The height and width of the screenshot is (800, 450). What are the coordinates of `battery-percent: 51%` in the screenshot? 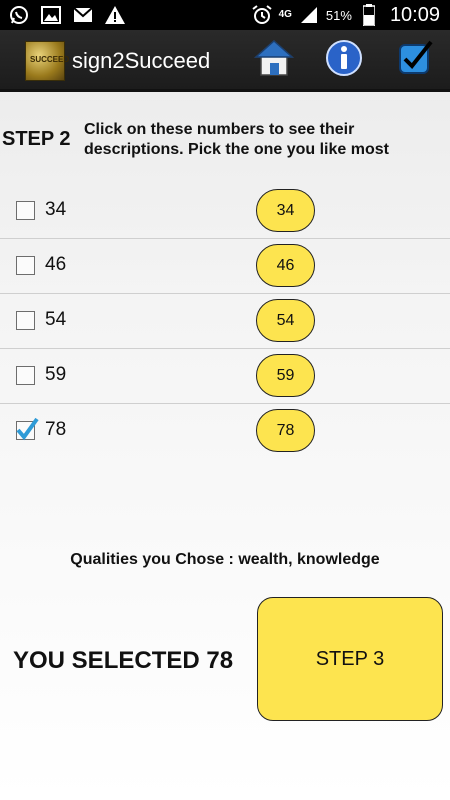 It's located at (338, 15).